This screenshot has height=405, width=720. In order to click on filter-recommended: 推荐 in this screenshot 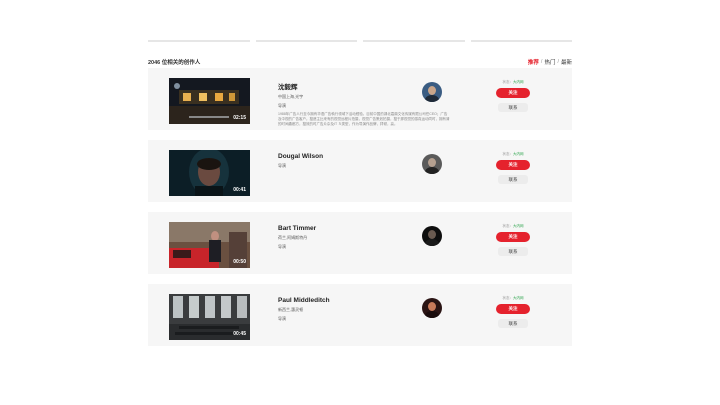, I will do `click(533, 62)`.